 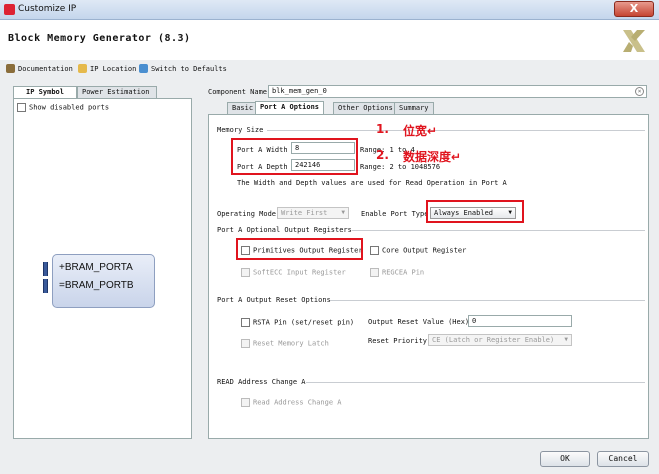 What do you see at coordinates (99, 38) in the screenshot?
I see `page-title: Block Memory Generator (8.3)` at bounding box center [99, 38].